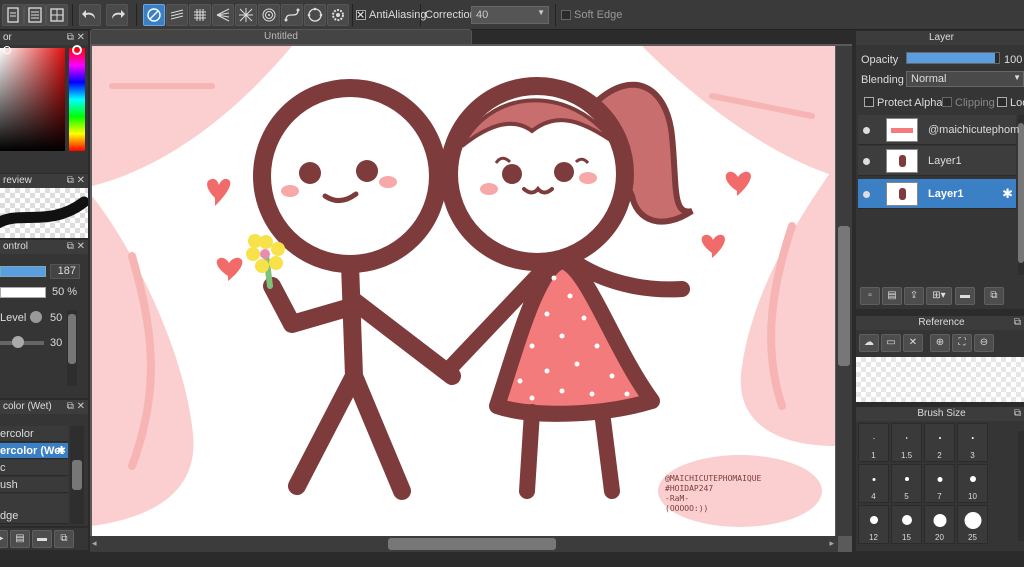 The height and width of the screenshot is (567, 1024). Describe the element at coordinates (962, 343) in the screenshot. I see `fit-icon: ⛶` at that location.